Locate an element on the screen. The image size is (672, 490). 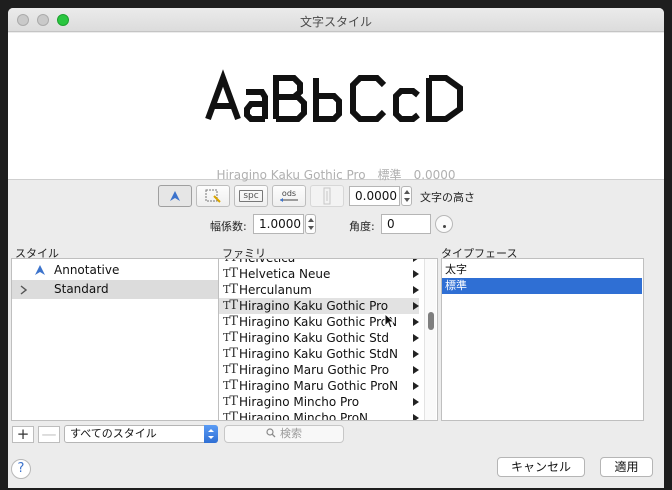
list-item: TT Hiragino Kaku Gothic StdN is located at coordinates (319, 354).